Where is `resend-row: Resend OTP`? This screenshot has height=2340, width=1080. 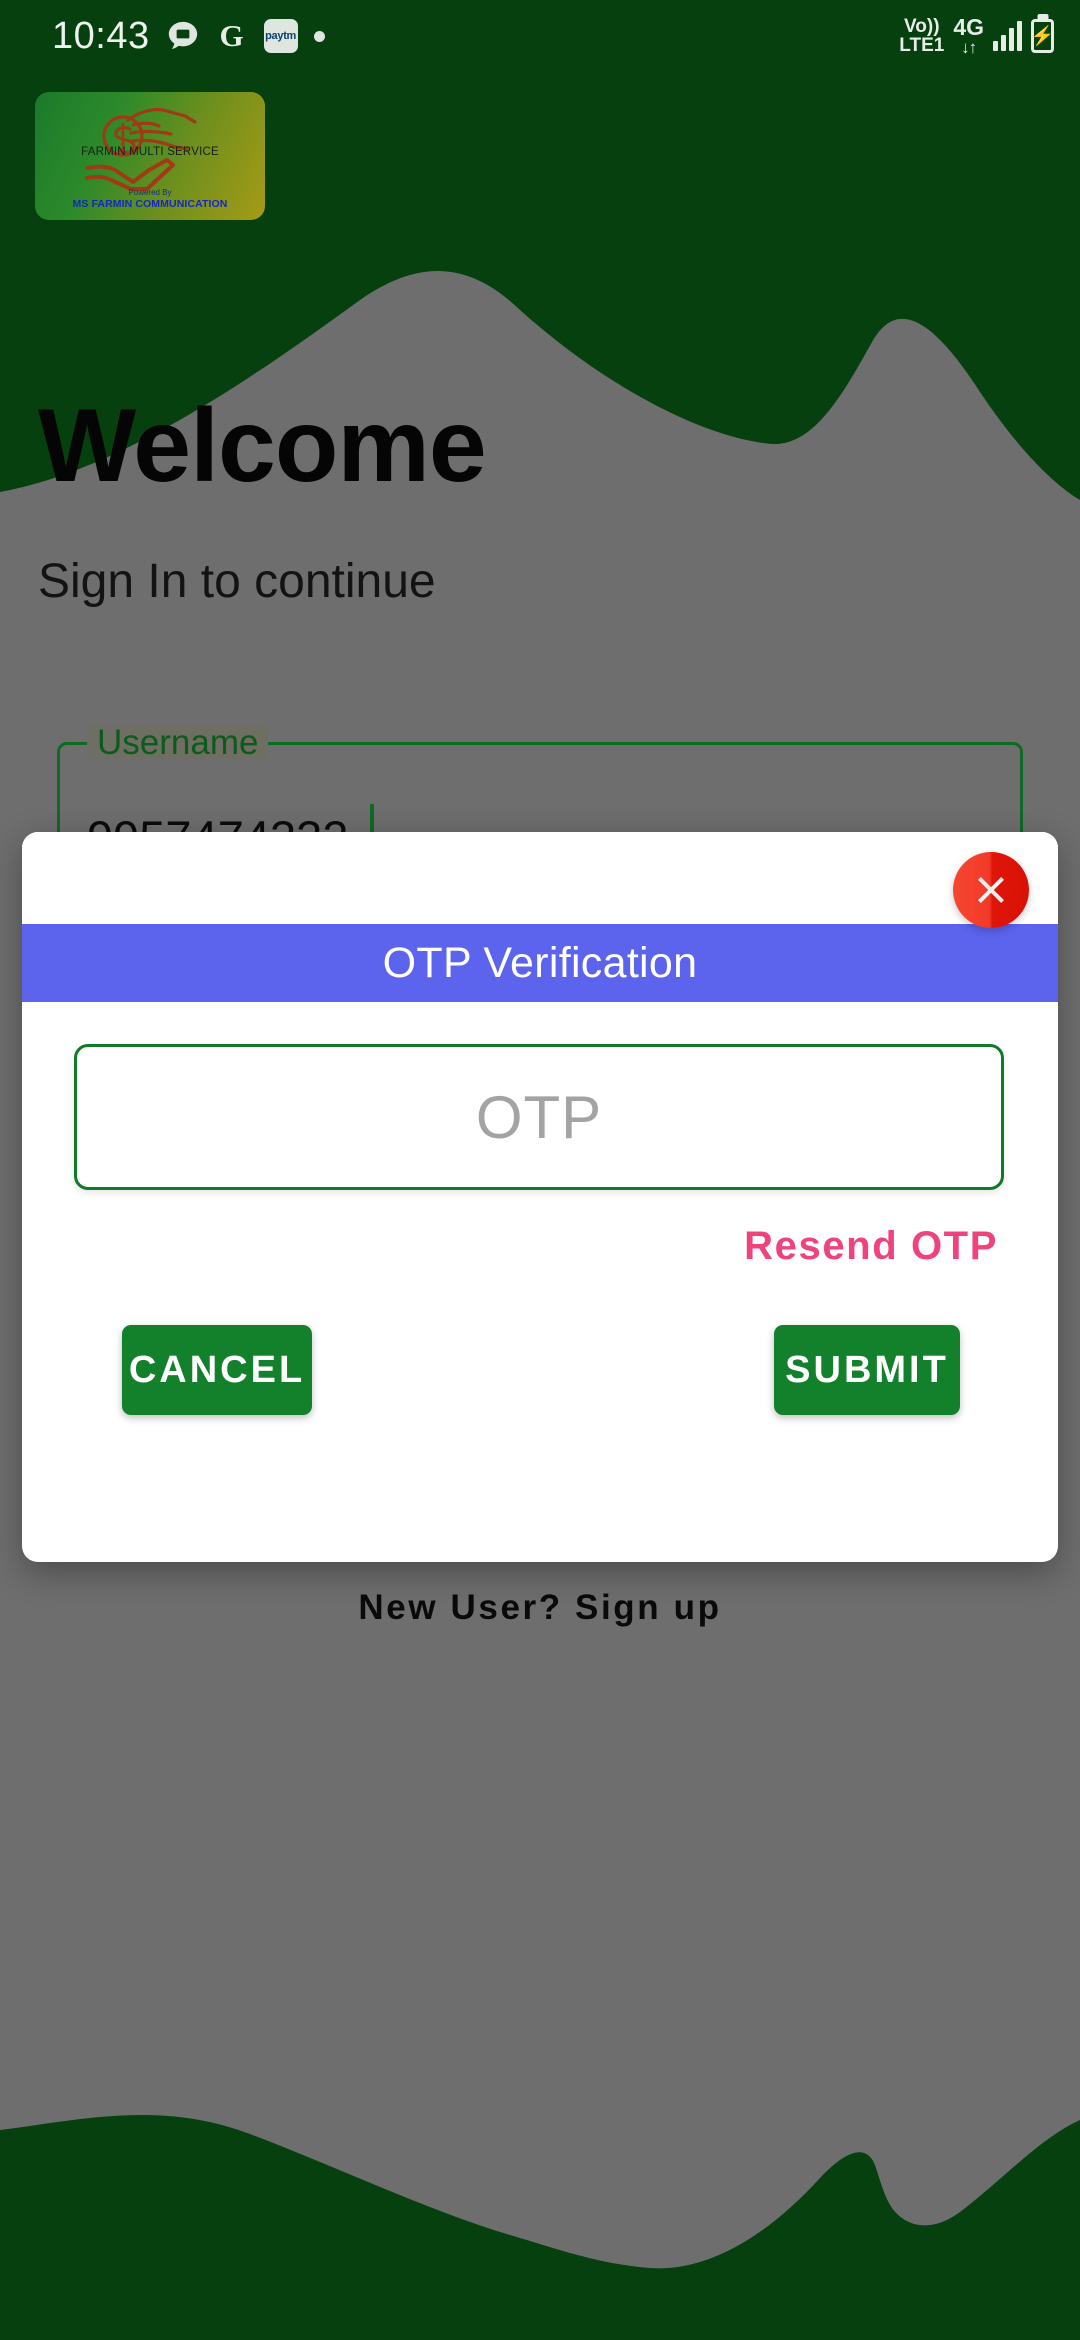 resend-row: Resend OTP is located at coordinates (540, 1229).